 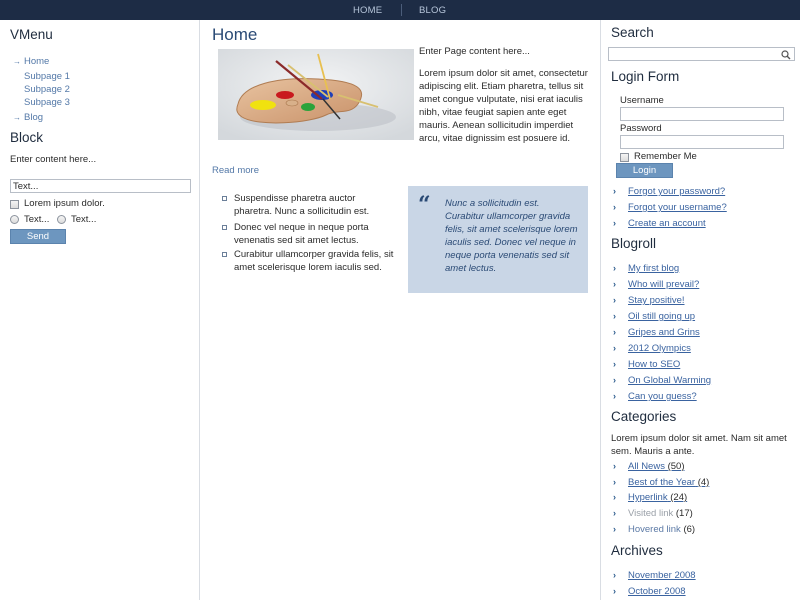 What do you see at coordinates (624, 157) in the screenshot?
I see `remember-me-checkbox` at bounding box center [624, 157].